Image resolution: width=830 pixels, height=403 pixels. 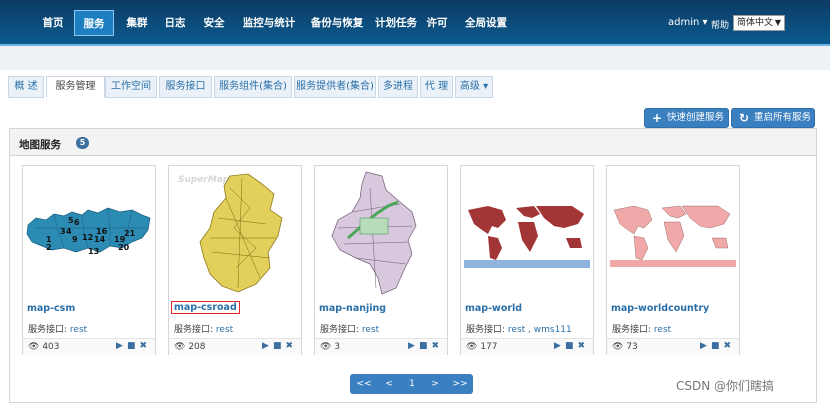 What do you see at coordinates (94, 23) in the screenshot?
I see `nav-services: 服务` at bounding box center [94, 23].